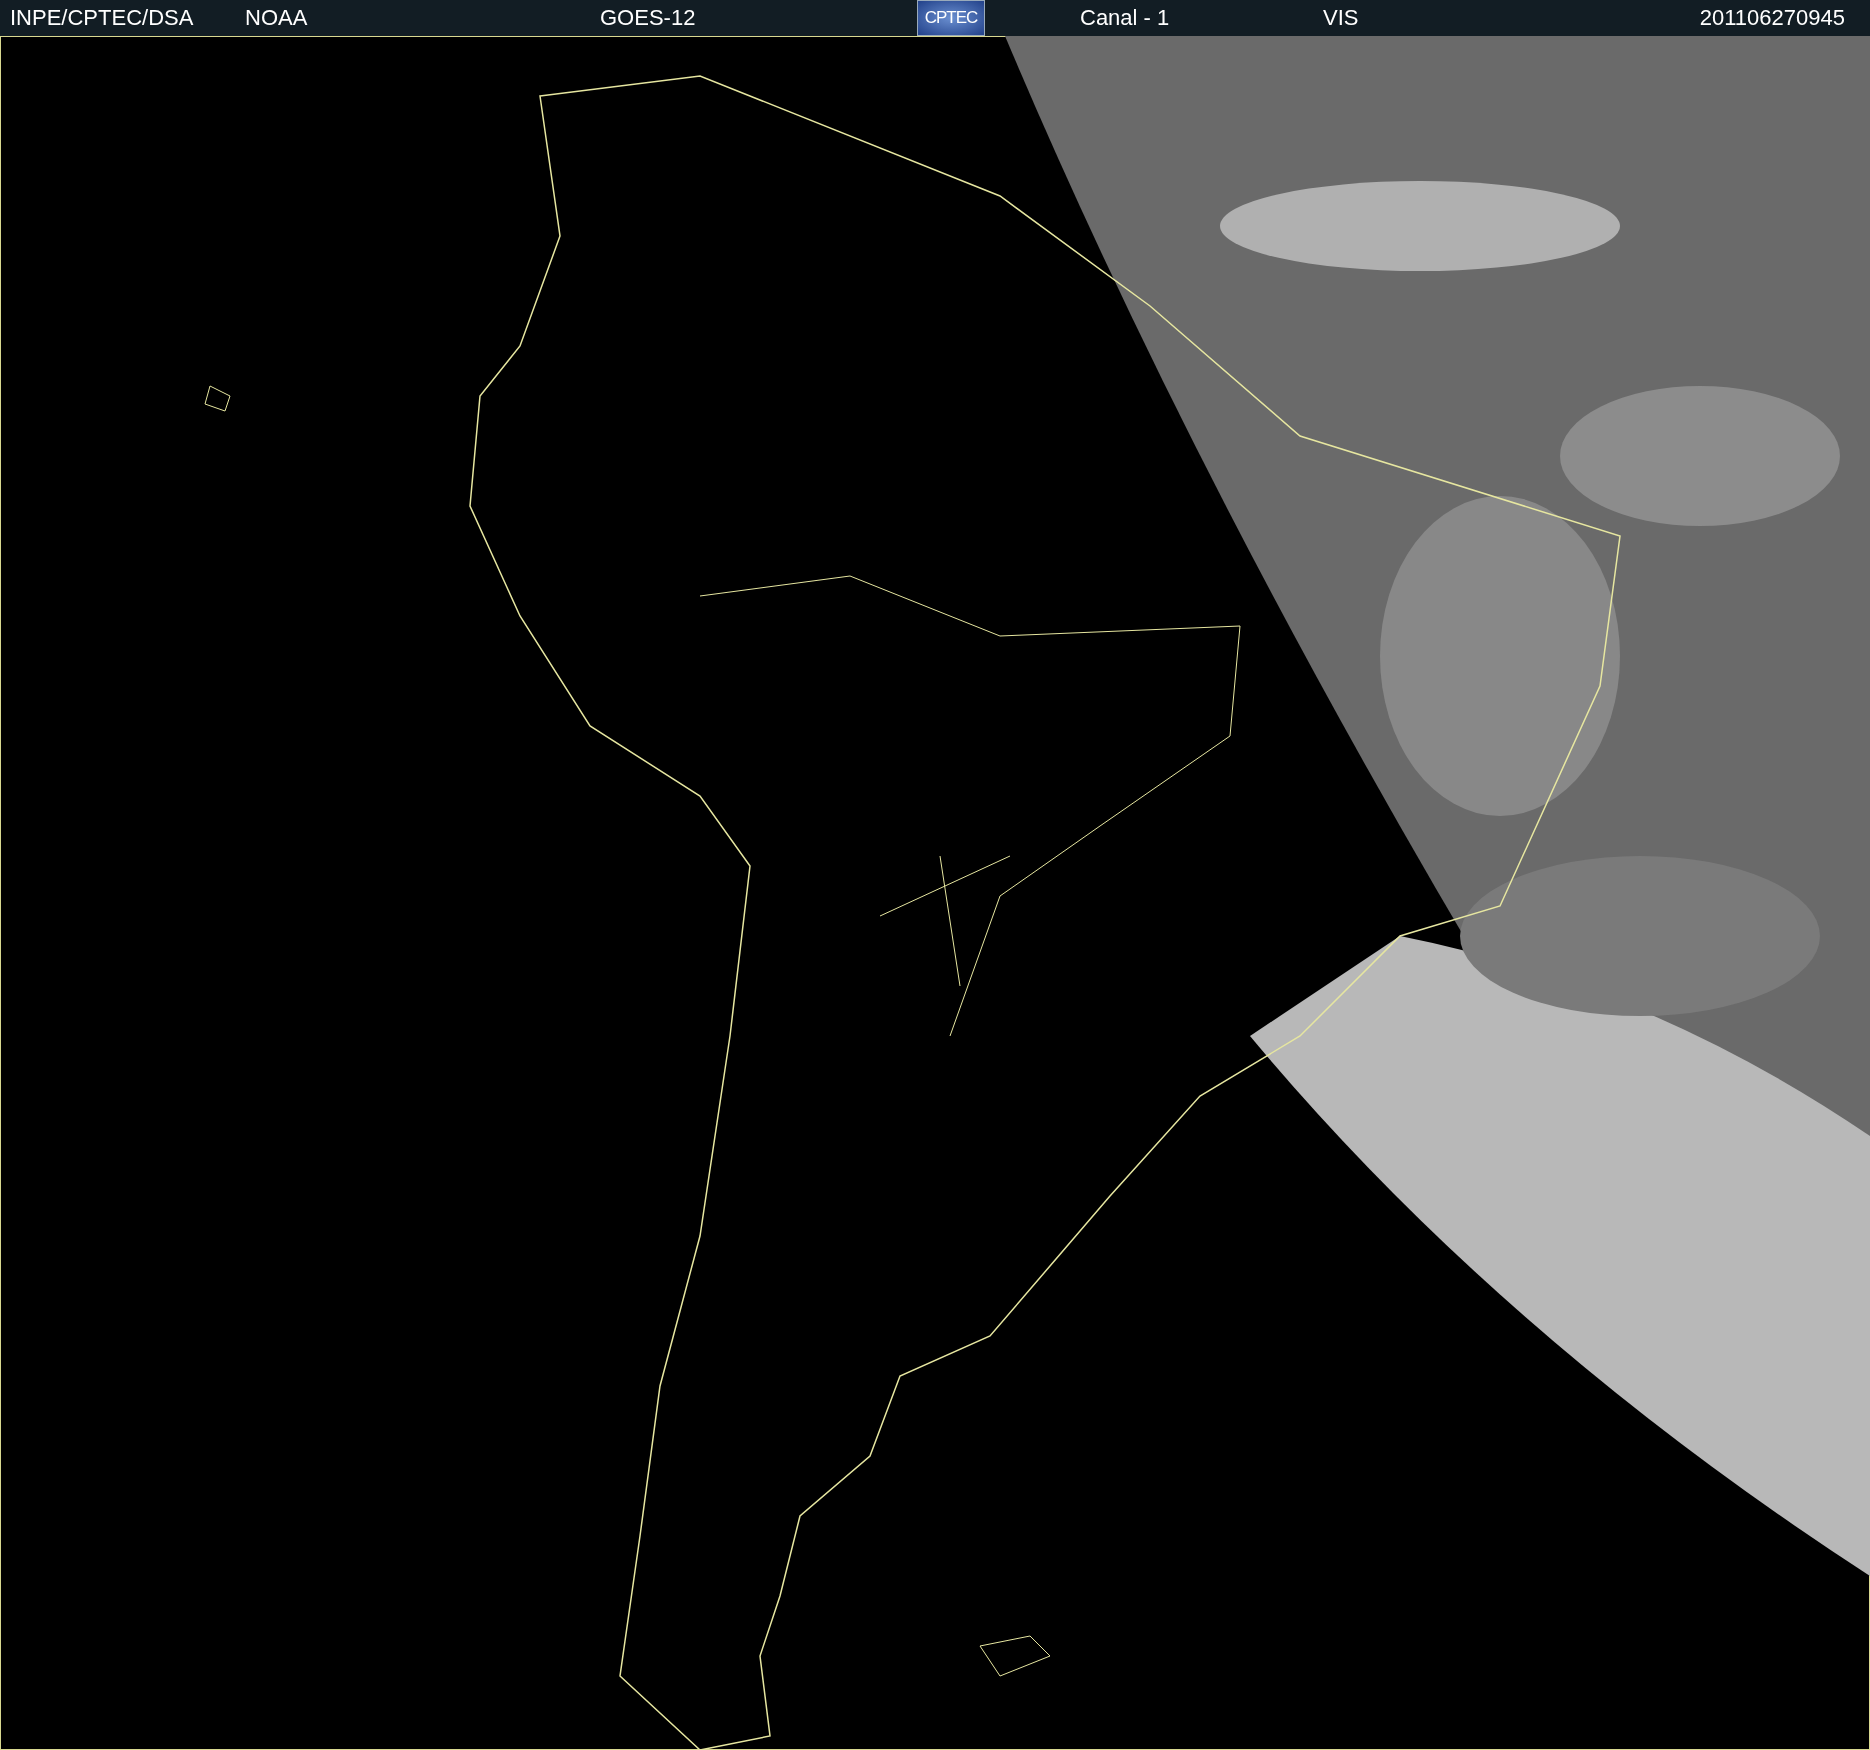  What do you see at coordinates (951, 18) in the screenshot?
I see `logo: CPTEC` at bounding box center [951, 18].